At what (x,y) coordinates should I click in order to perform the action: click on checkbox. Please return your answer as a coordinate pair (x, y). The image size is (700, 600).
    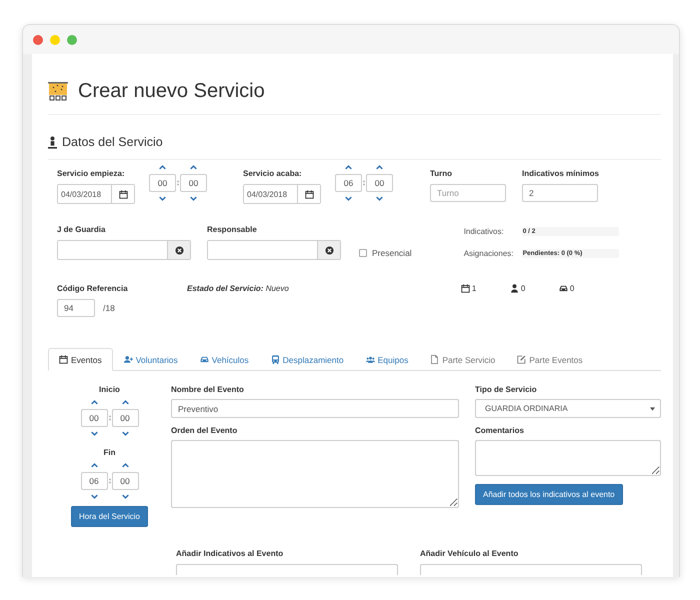
    Looking at the image, I should click on (363, 253).